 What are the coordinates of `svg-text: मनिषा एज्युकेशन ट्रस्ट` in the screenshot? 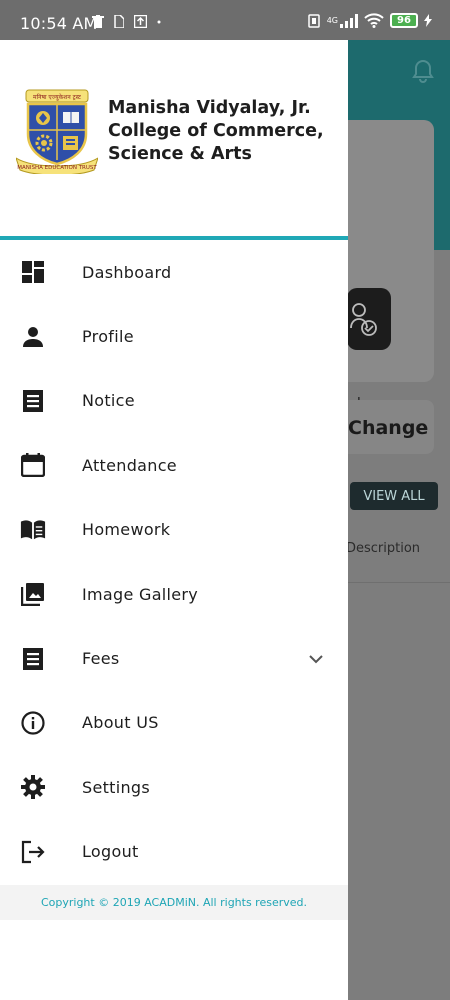 It's located at (57, 97).